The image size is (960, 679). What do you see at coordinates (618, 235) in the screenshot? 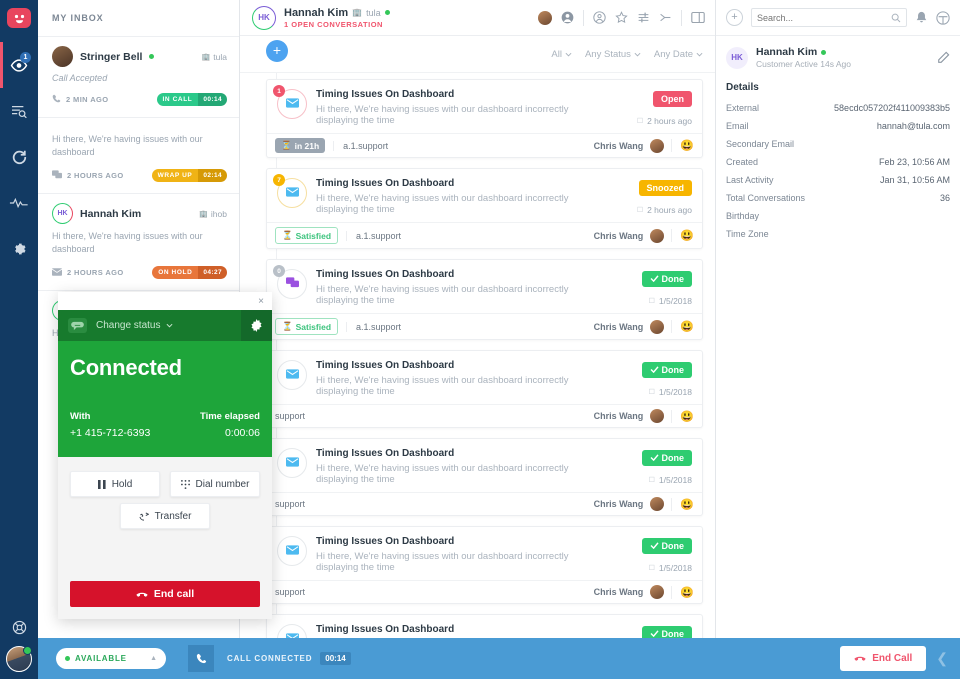
I see `agent-name: Chris Wang` at bounding box center [618, 235].